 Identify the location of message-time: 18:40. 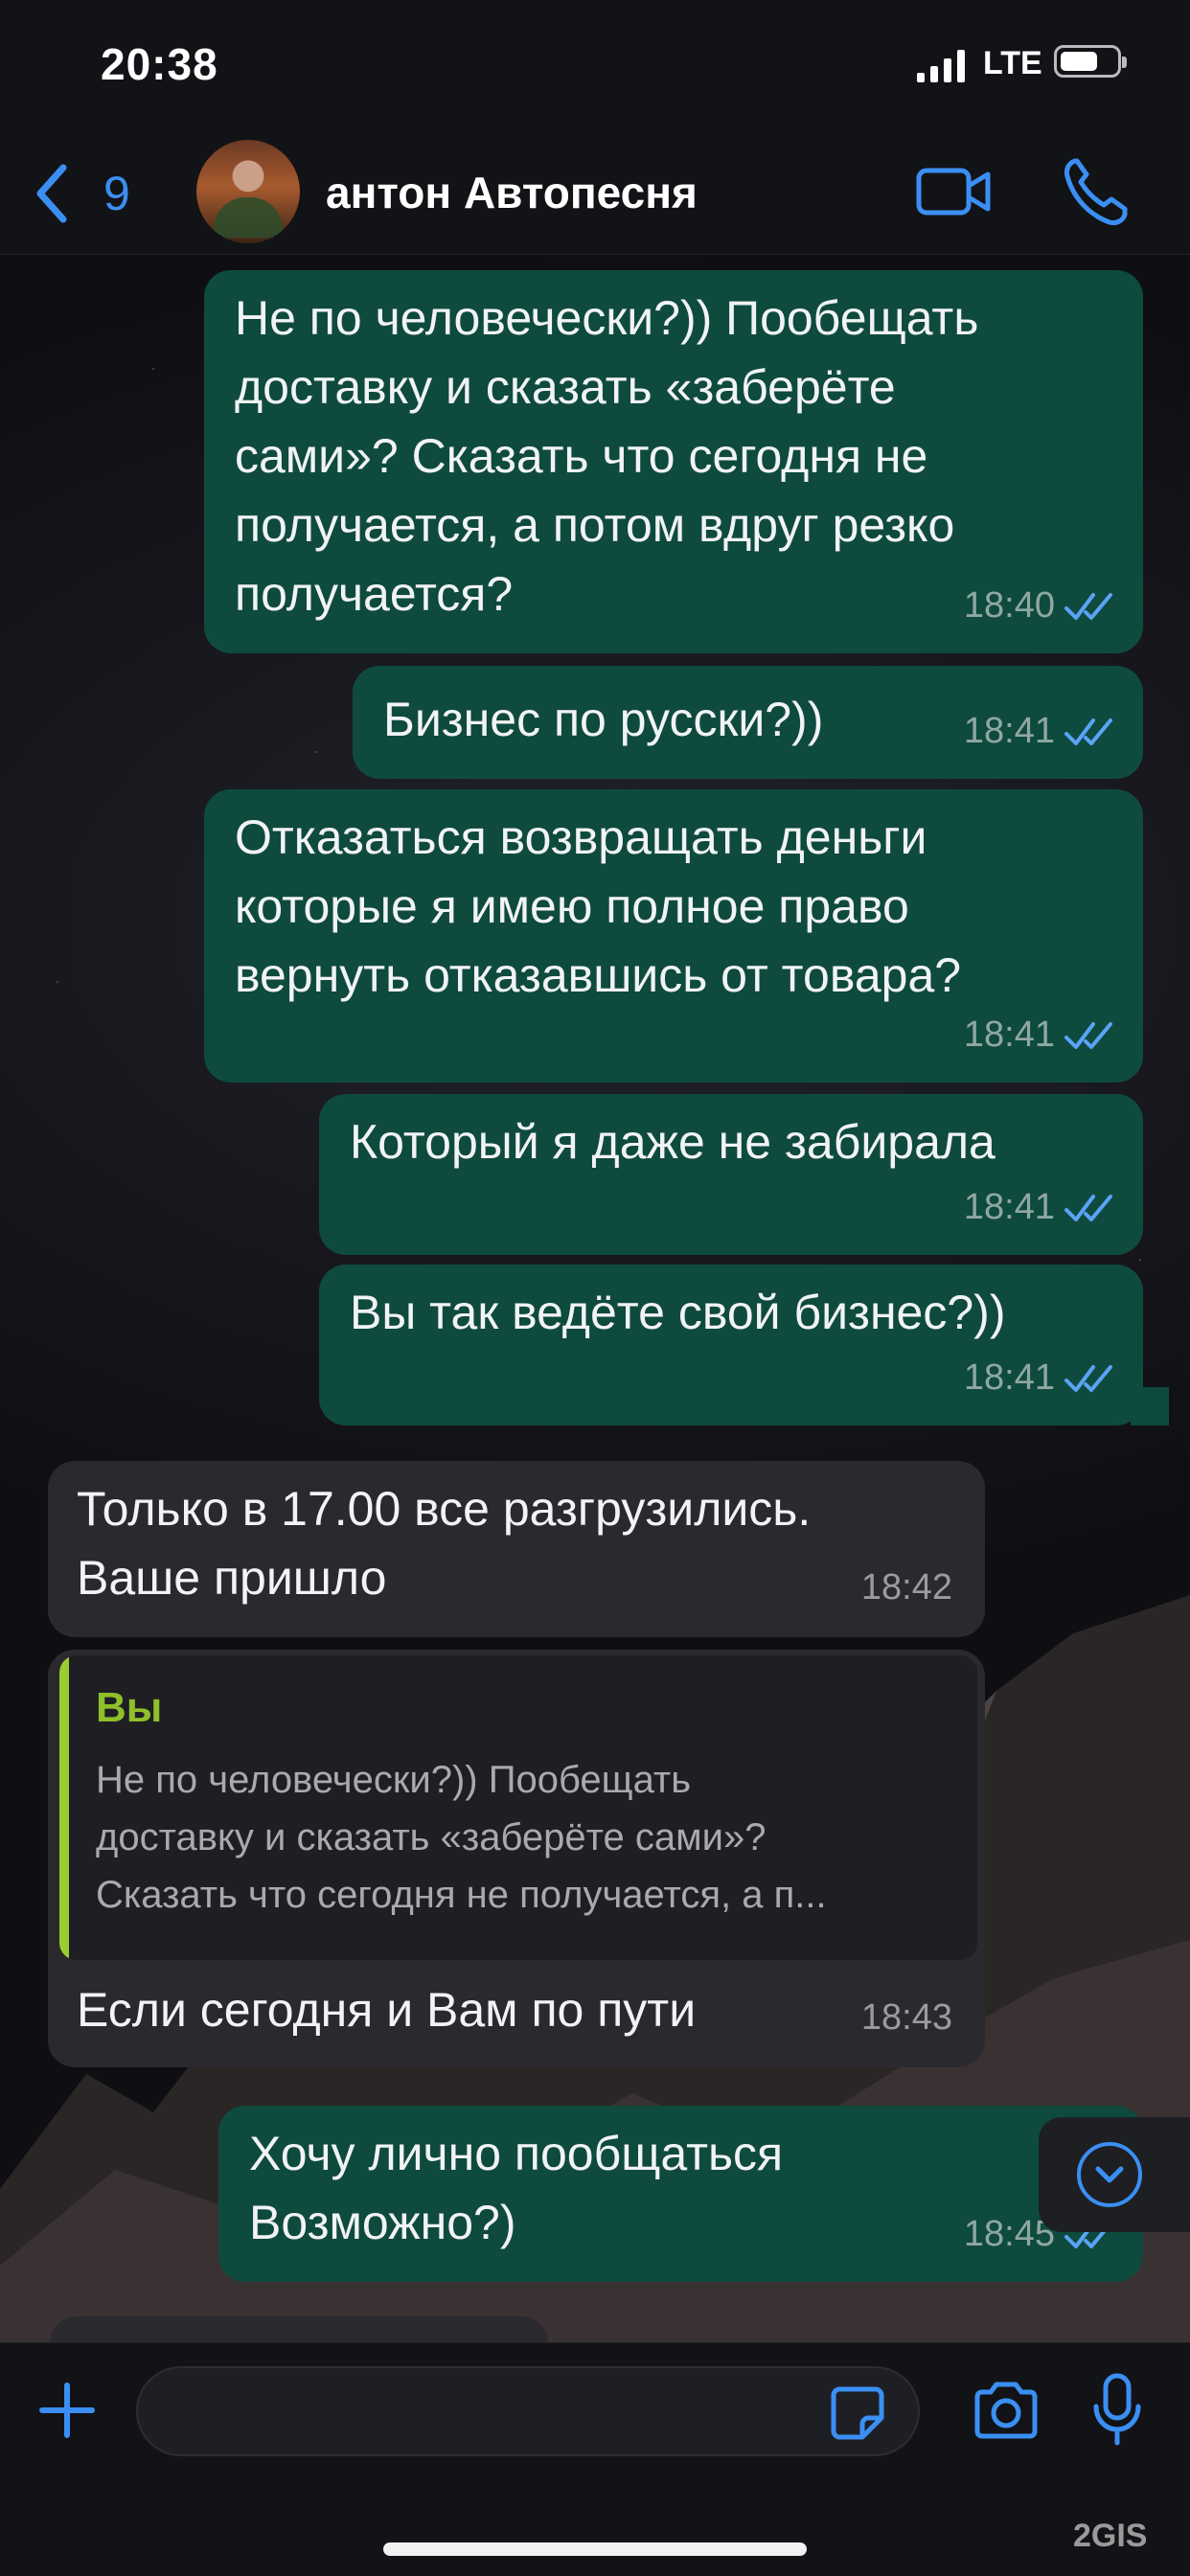
(1009, 605).